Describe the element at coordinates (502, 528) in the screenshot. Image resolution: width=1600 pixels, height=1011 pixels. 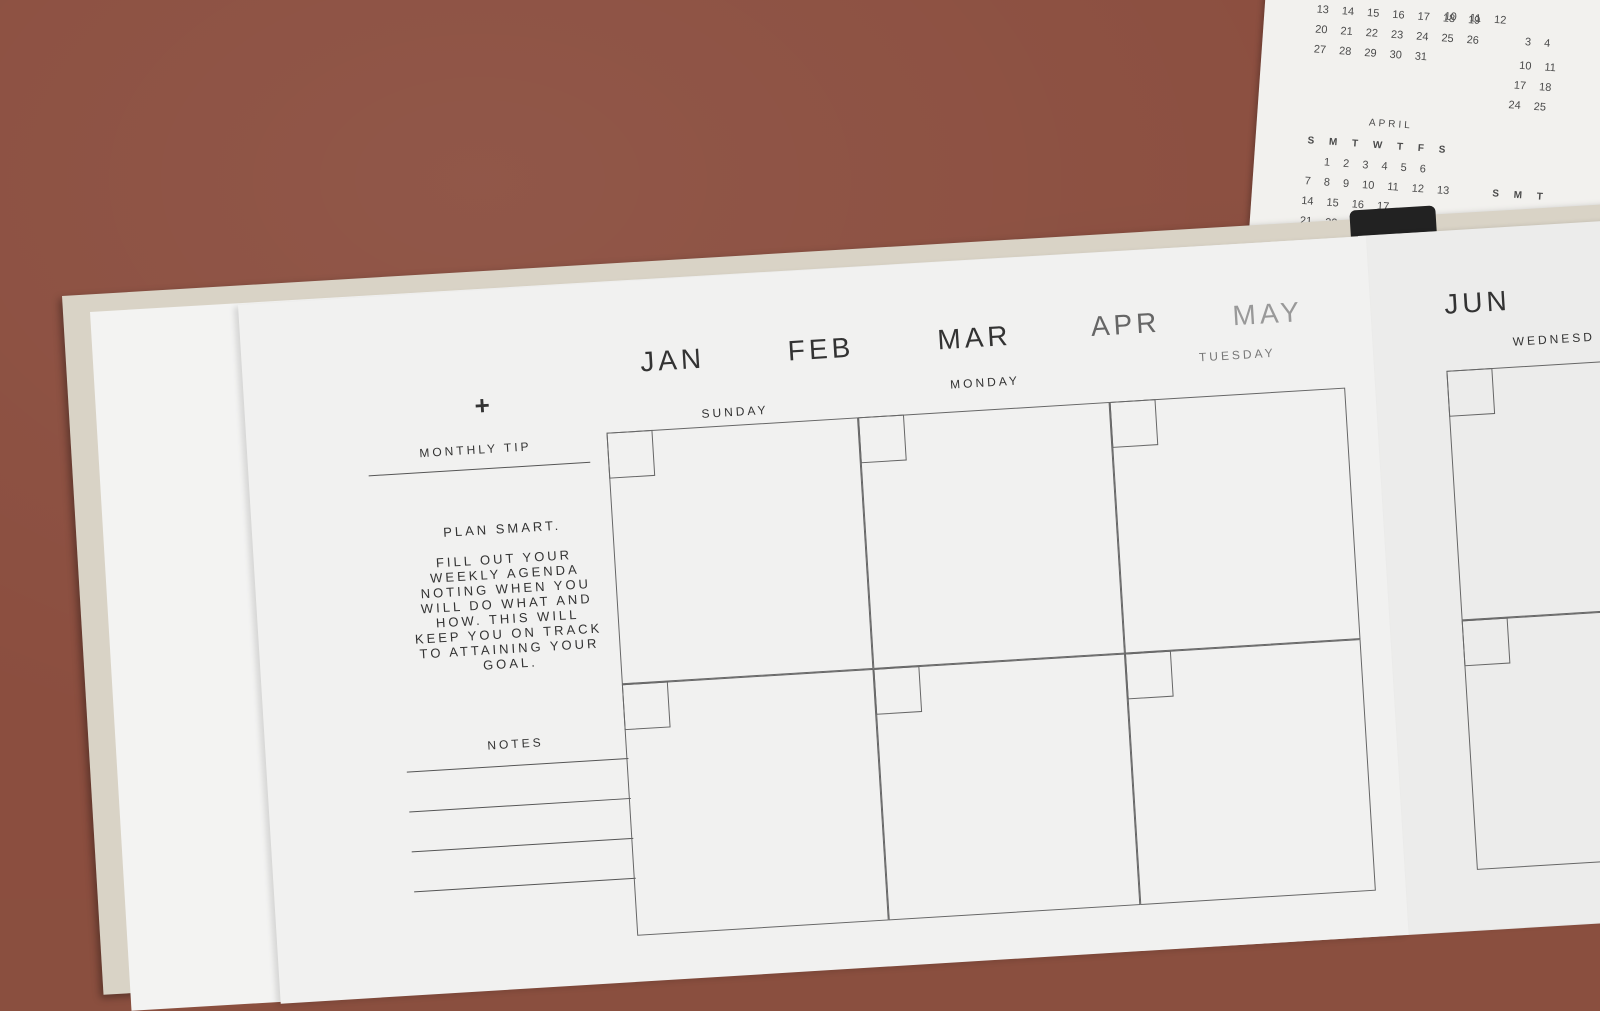
I see `tip-heading: PLAN SMART.` at that location.